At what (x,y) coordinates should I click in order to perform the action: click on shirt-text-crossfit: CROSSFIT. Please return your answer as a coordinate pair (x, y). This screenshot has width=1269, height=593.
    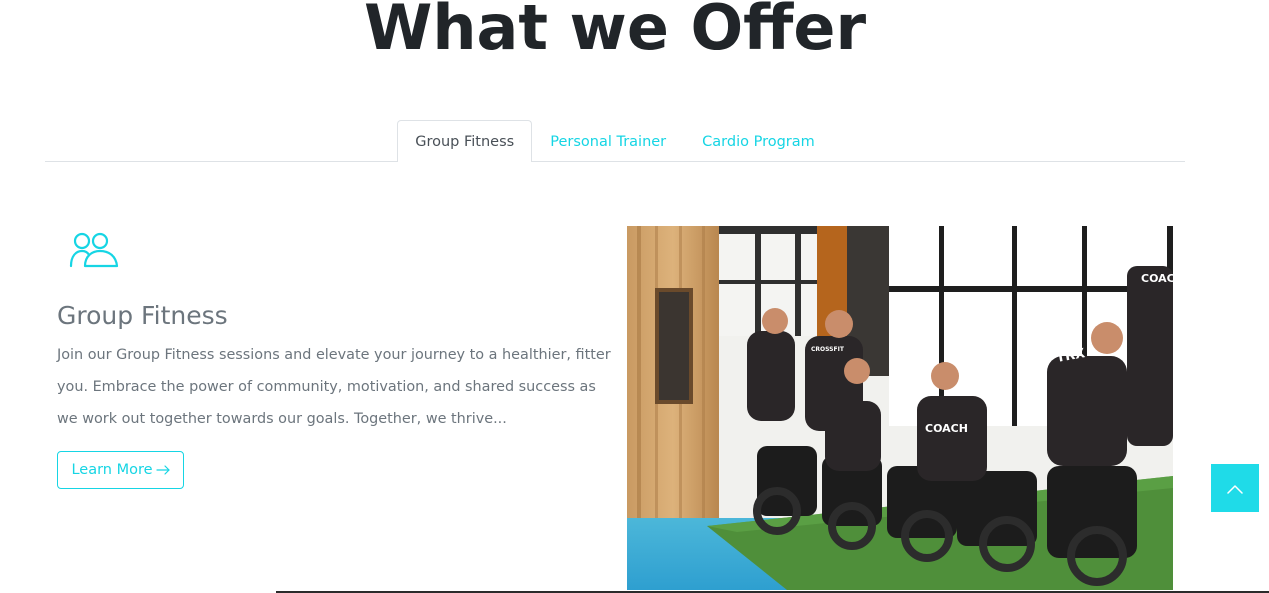
    Looking at the image, I should click on (828, 349).